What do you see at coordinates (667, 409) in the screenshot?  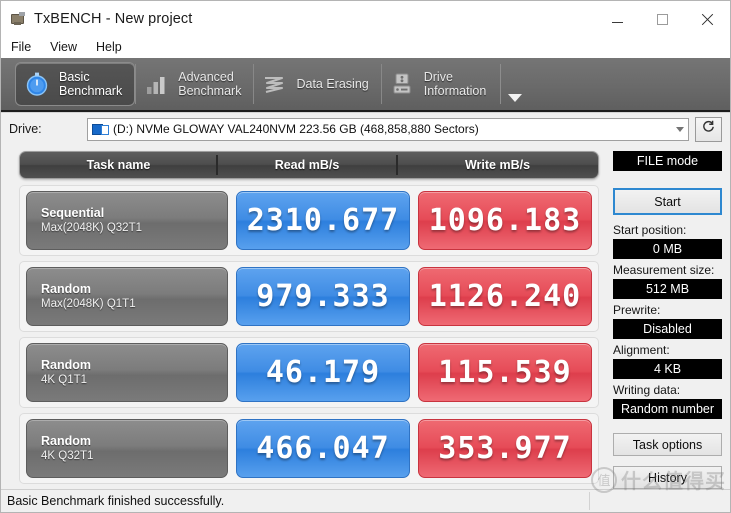 I see `writing-data-value: Random number` at bounding box center [667, 409].